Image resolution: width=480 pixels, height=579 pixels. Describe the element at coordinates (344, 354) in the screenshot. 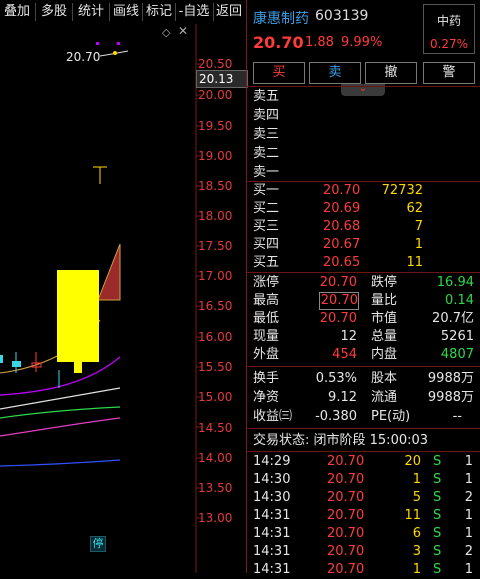

I see `outer-volume-value: 454` at that location.